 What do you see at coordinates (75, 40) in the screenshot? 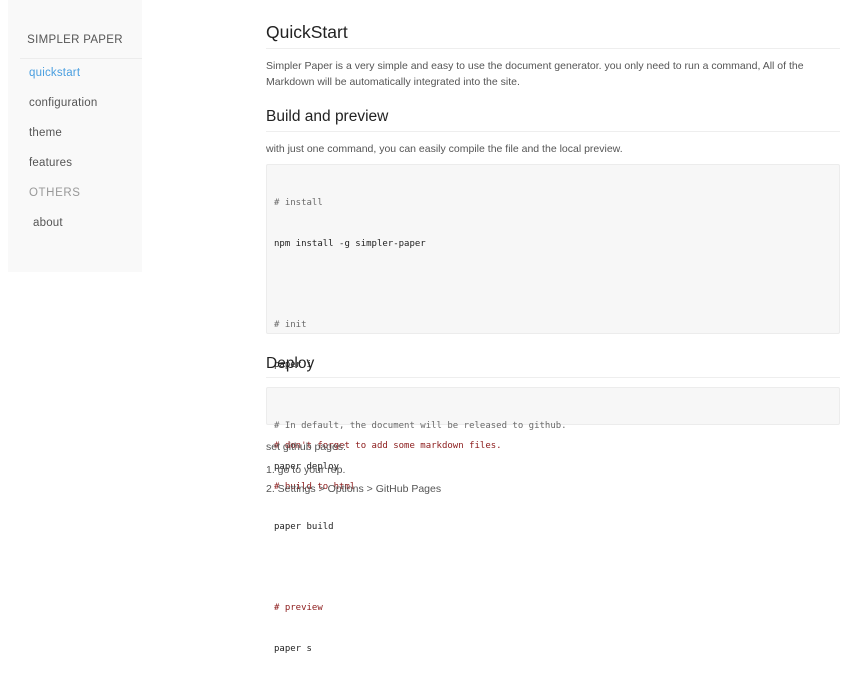
I see `sidebar-brand: SIMPLER PAPER` at bounding box center [75, 40].